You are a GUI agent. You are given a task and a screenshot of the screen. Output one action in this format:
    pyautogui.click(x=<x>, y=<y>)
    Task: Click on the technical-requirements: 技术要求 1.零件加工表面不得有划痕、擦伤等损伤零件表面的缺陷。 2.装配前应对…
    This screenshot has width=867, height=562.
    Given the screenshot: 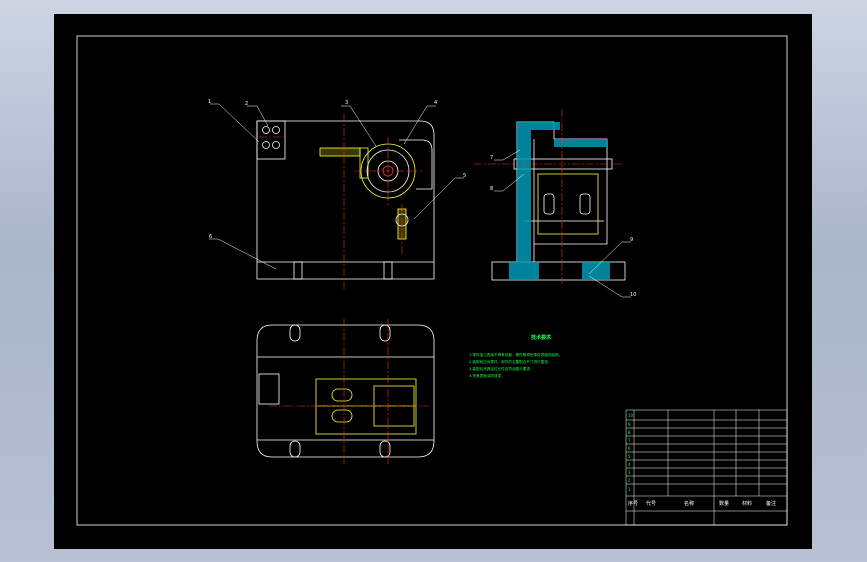 What is the action you would take?
    pyautogui.click(x=515, y=356)
    